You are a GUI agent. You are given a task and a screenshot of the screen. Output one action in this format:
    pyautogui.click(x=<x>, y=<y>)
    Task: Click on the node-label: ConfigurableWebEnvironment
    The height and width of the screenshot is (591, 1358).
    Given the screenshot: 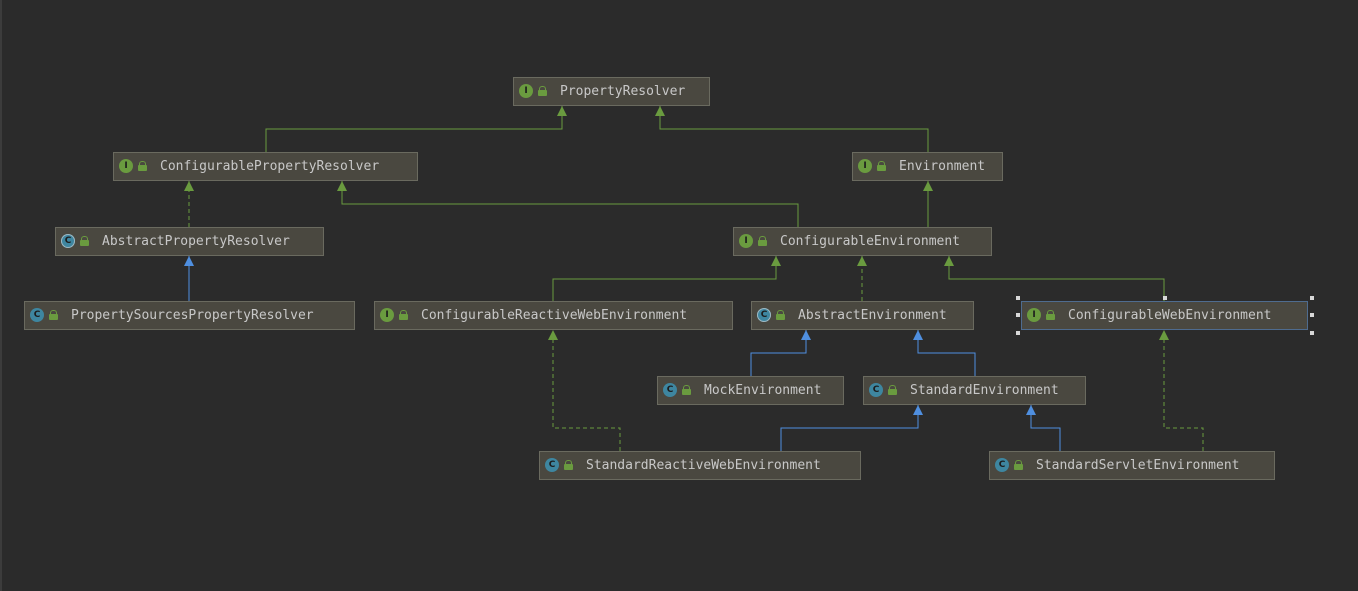 What is the action you would take?
    pyautogui.click(x=1170, y=315)
    